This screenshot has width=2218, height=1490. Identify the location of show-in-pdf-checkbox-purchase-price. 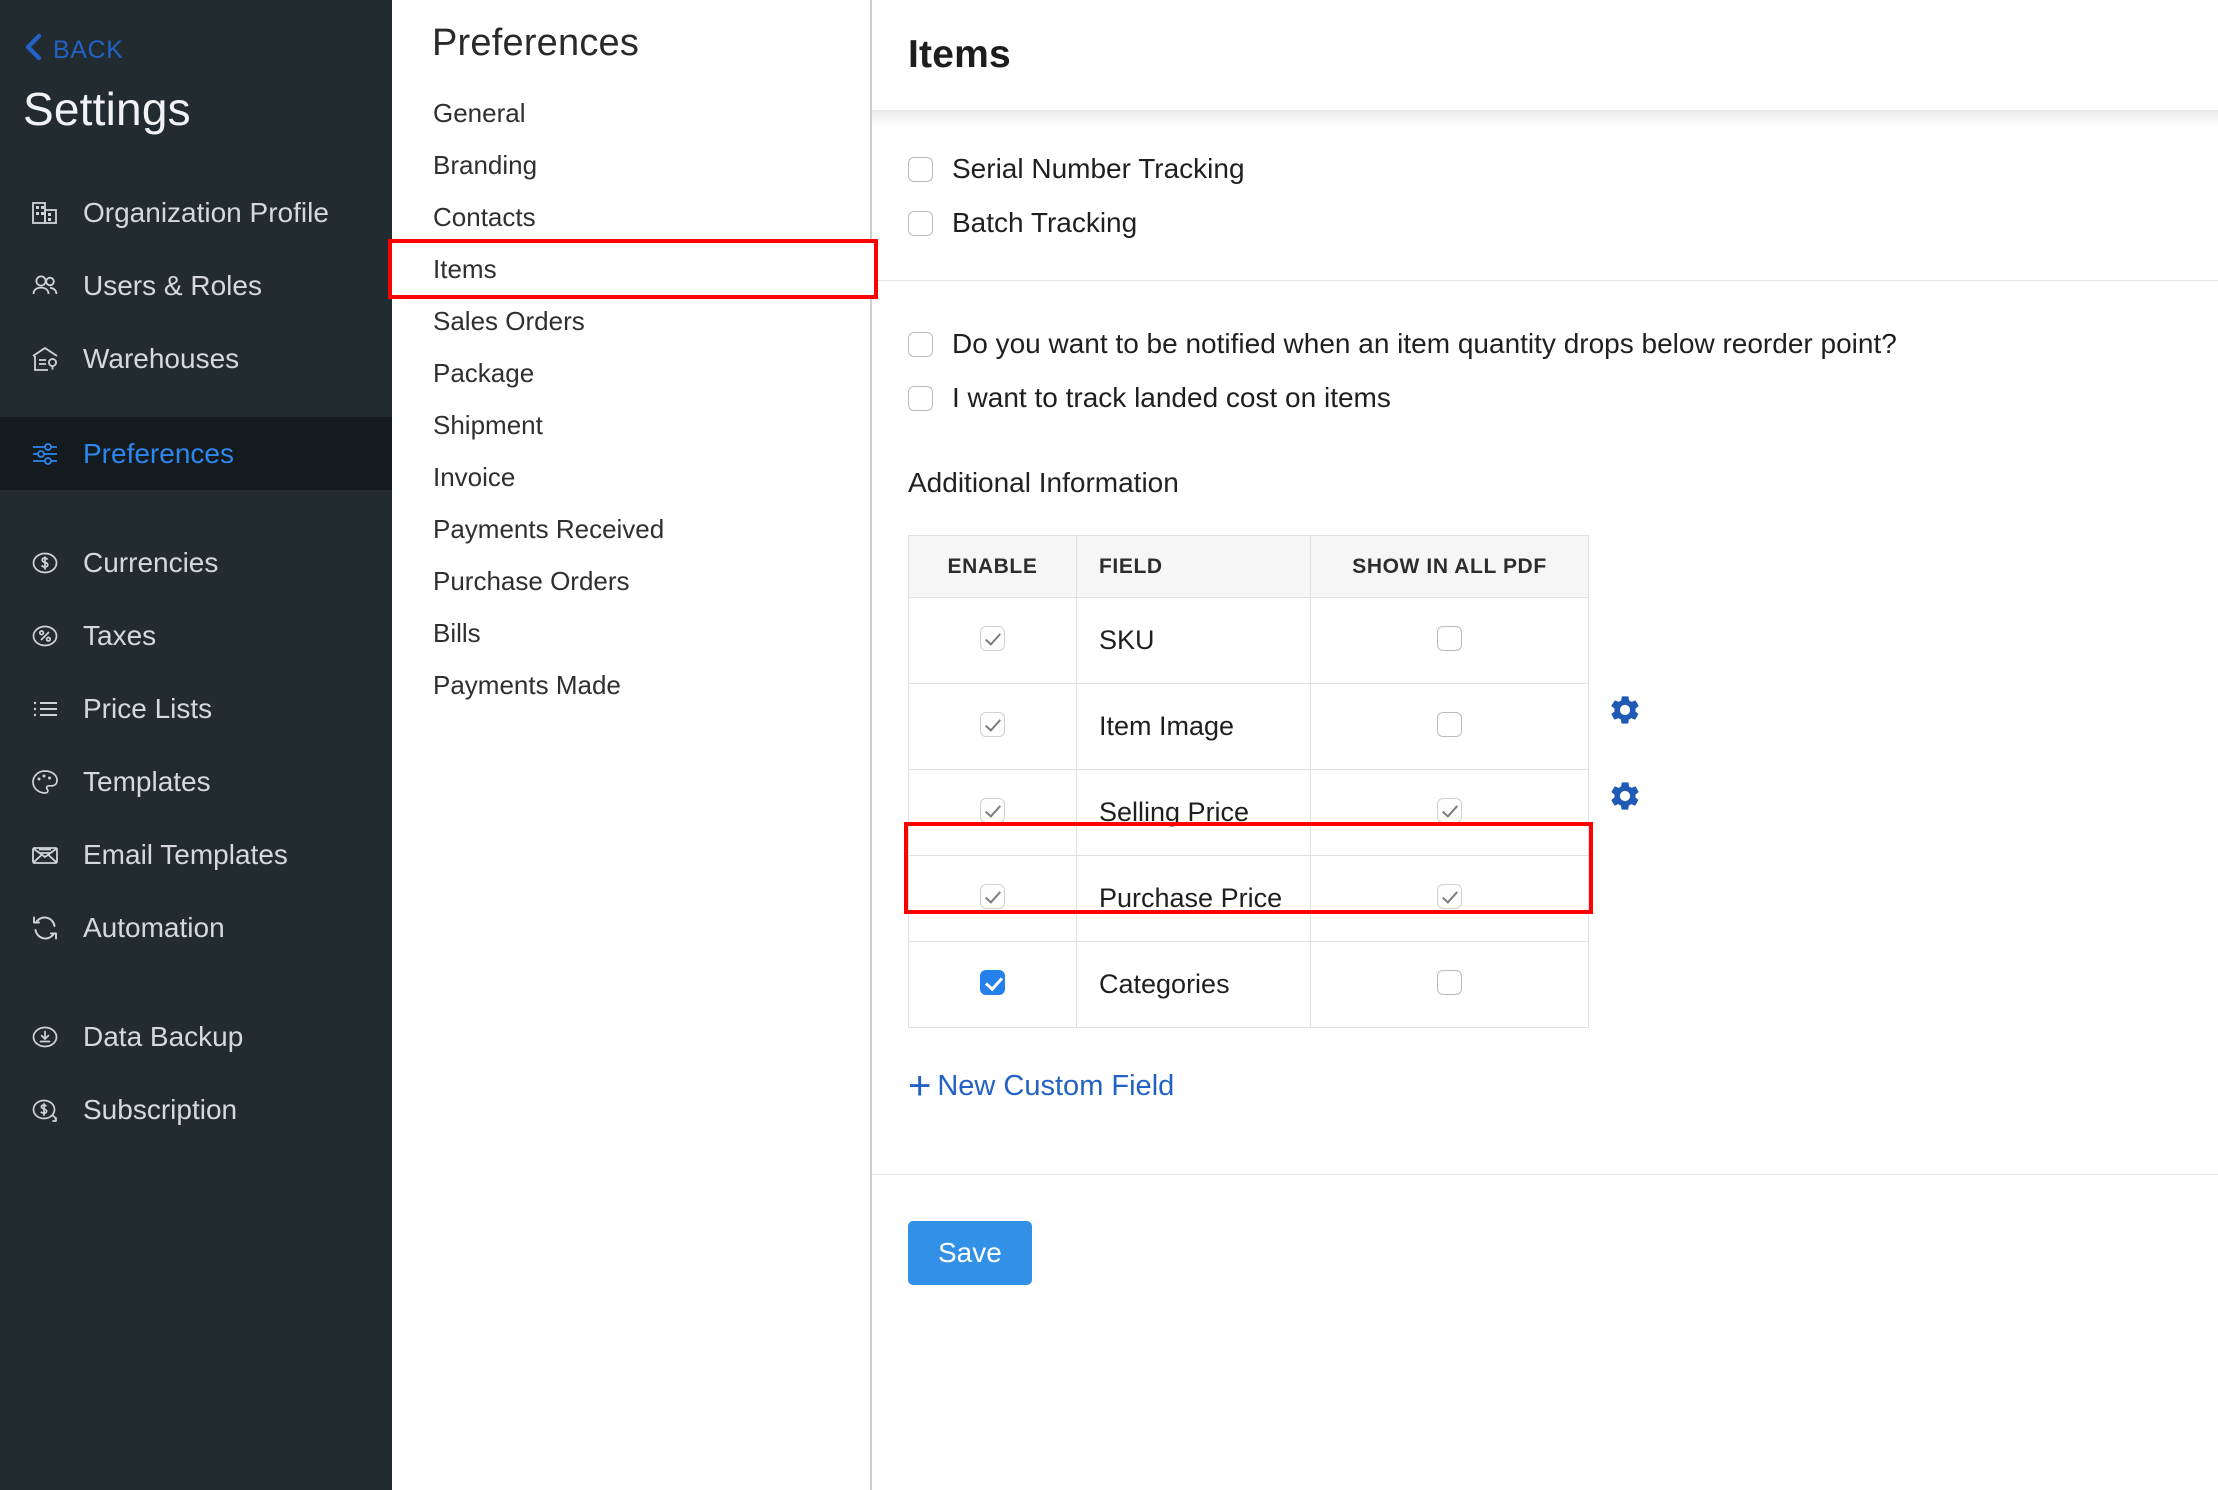
(1449, 896).